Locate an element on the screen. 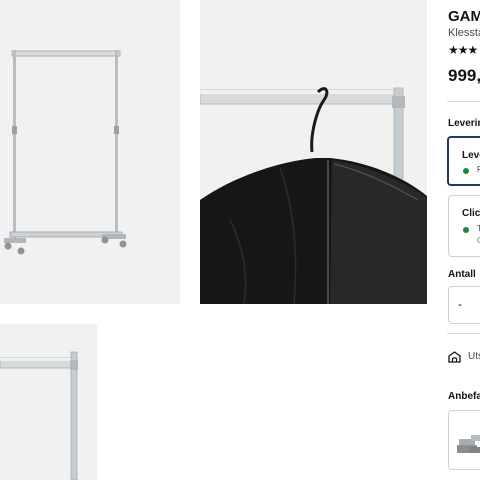 Image resolution: width=480 pixels, height=480 pixels. store-availability-text: Utstilling is located at coordinates (474, 356).